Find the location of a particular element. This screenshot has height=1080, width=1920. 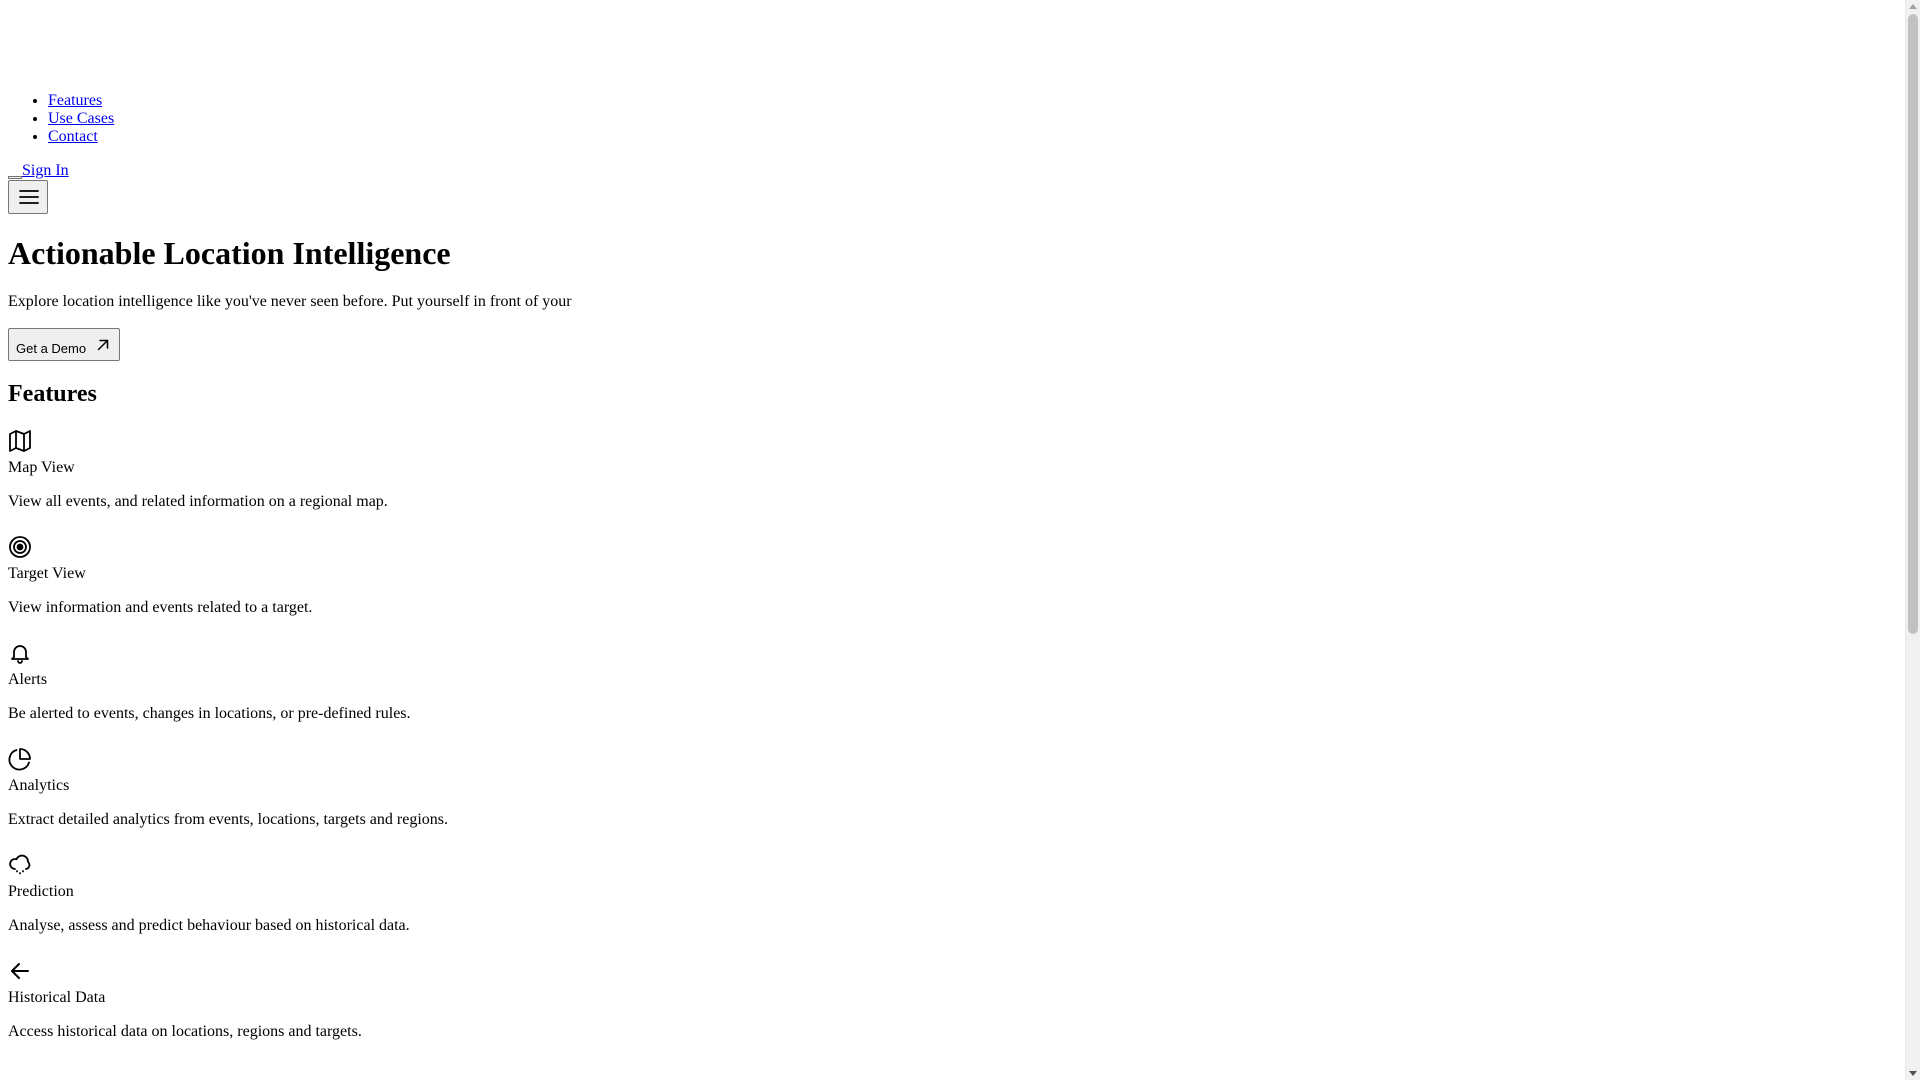

scroll-down-arrow-icon is located at coordinates (1913, 1073).